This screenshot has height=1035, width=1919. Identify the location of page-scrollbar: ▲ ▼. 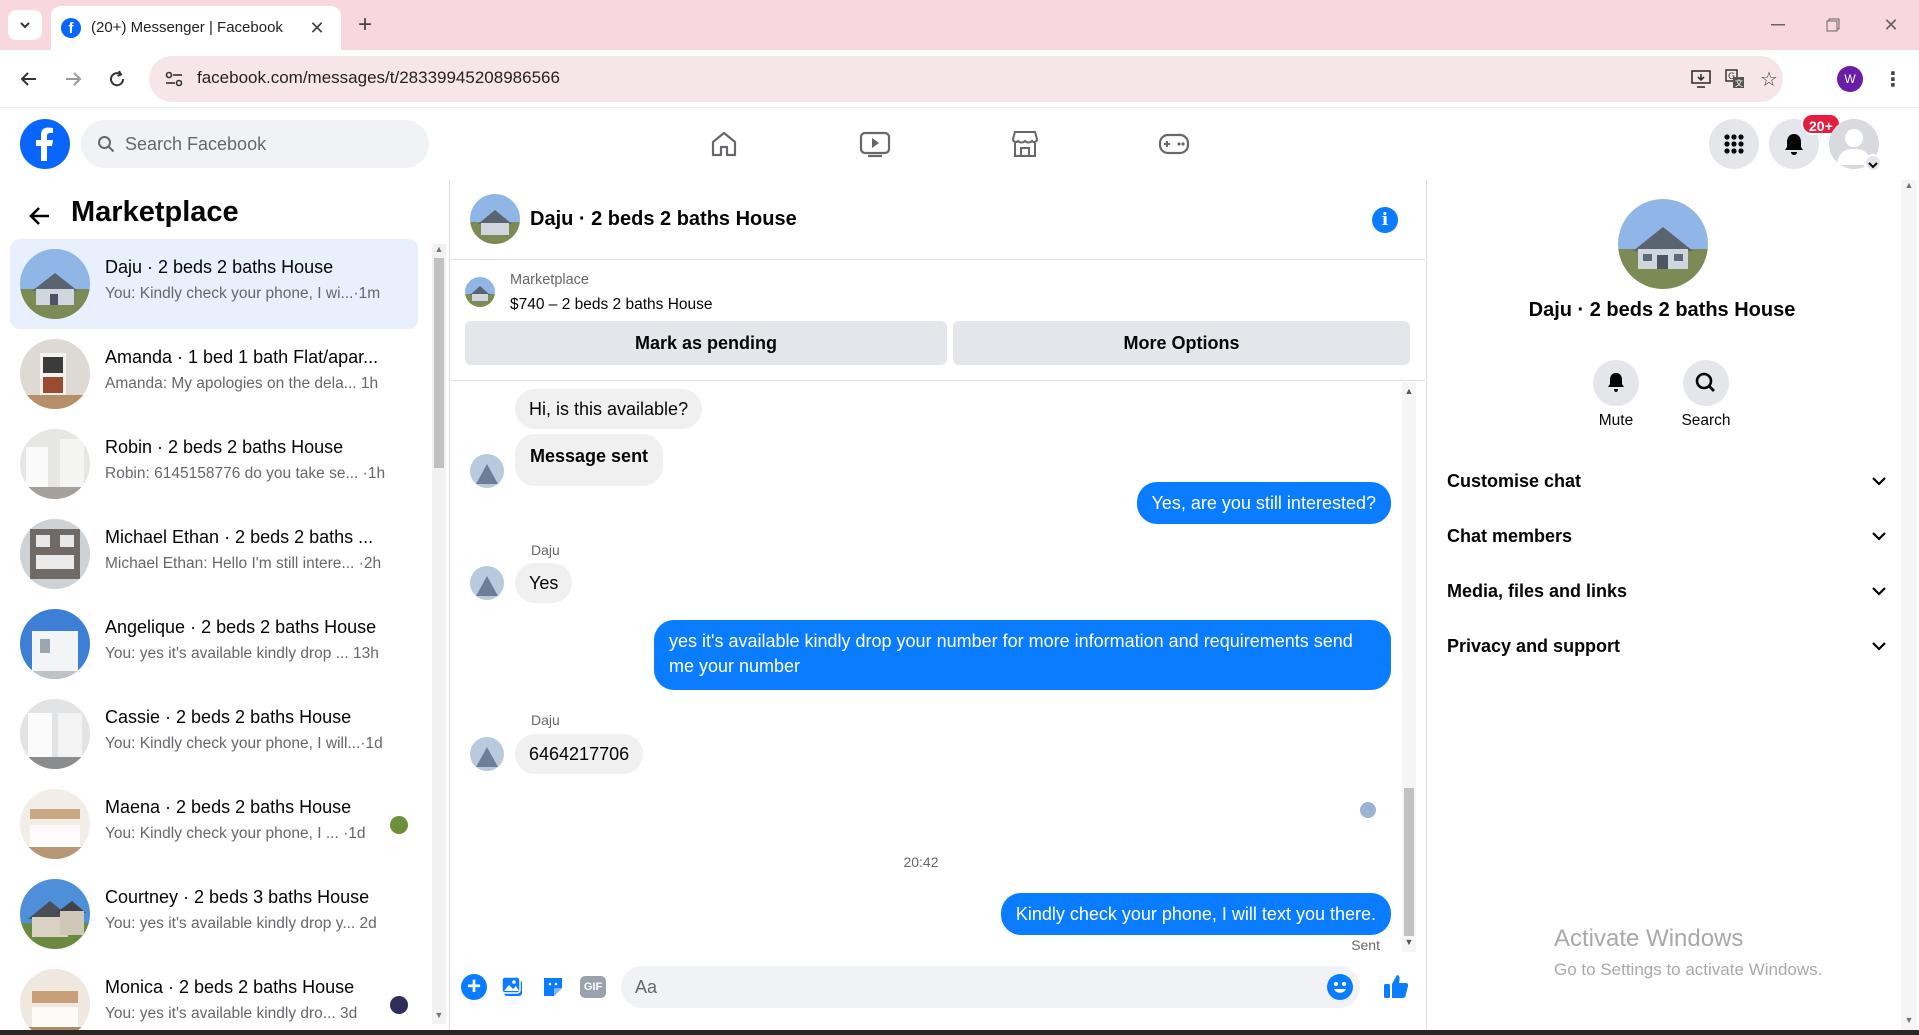
(1909, 607).